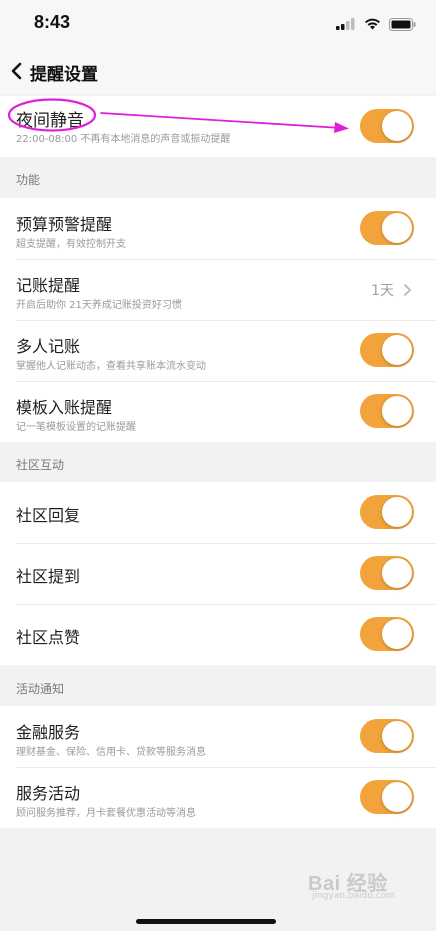 The image size is (436, 931). I want to click on night-mute-subtitle: 22:00-08:00 不再有本地消息的声音或振动提醒, so click(123, 139).